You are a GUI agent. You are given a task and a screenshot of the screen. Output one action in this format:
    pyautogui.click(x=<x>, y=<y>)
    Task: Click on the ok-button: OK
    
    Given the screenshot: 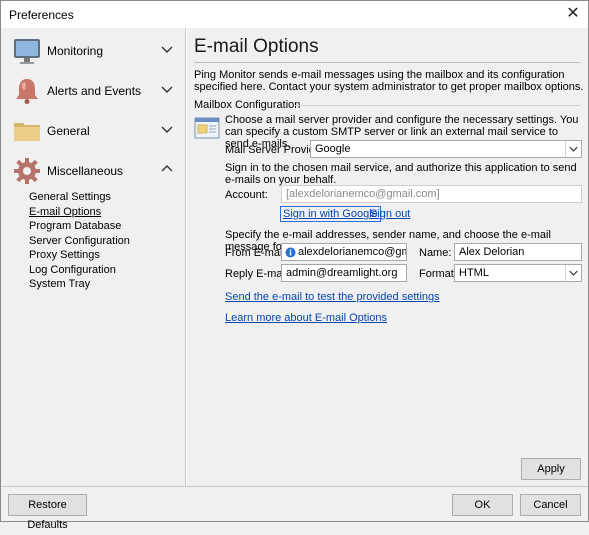 What is the action you would take?
    pyautogui.click(x=482, y=505)
    